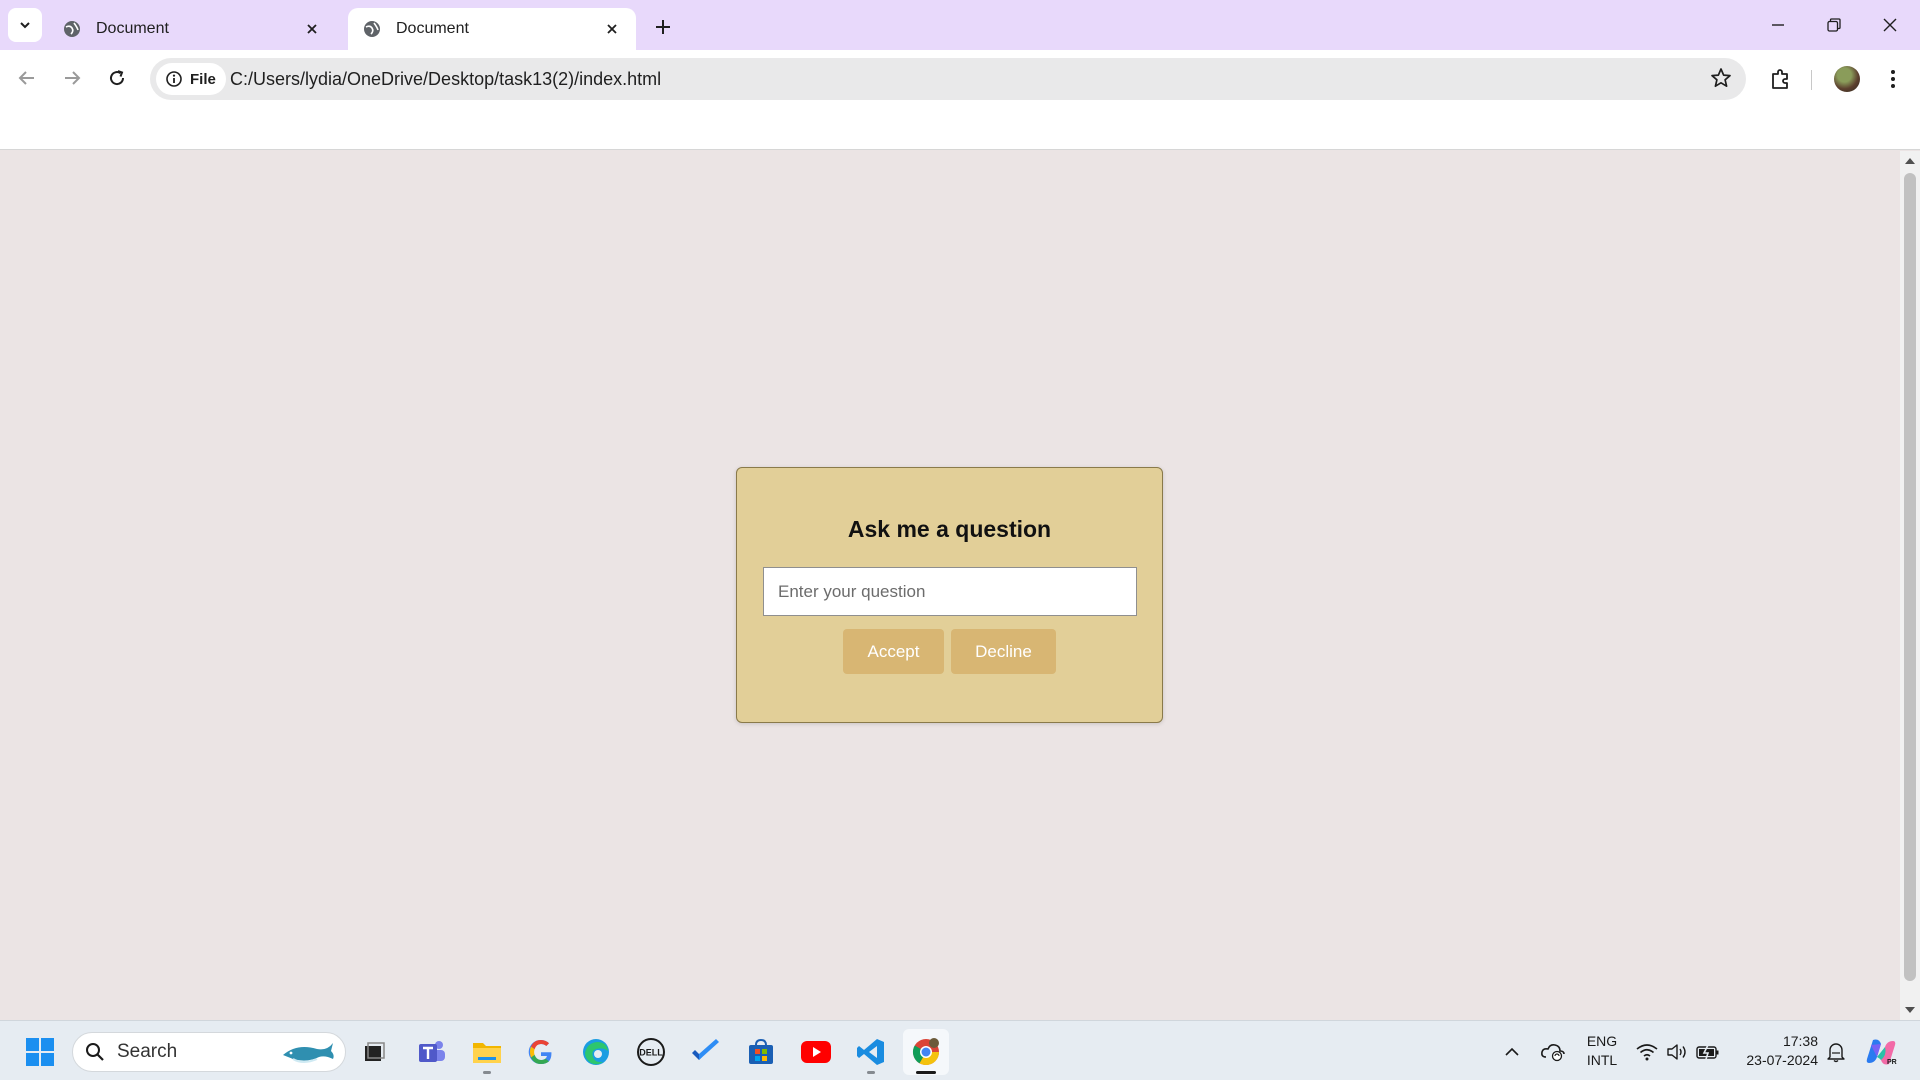 This screenshot has width=1920, height=1080. I want to click on tab-document-2: Document, so click(492, 29).